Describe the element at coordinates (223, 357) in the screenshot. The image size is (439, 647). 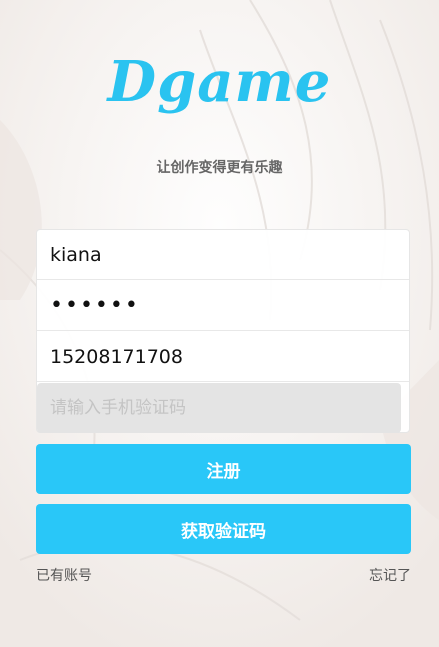
I see `phone-input` at that location.